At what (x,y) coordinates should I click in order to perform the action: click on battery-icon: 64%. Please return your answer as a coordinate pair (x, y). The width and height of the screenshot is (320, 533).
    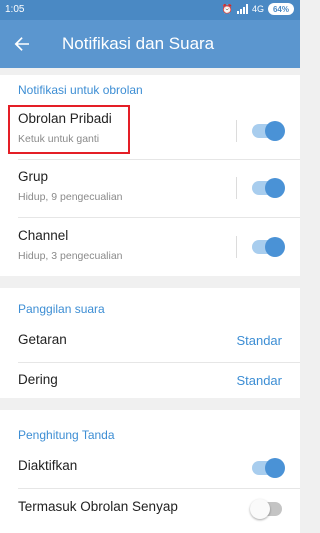
    Looking at the image, I should click on (281, 9).